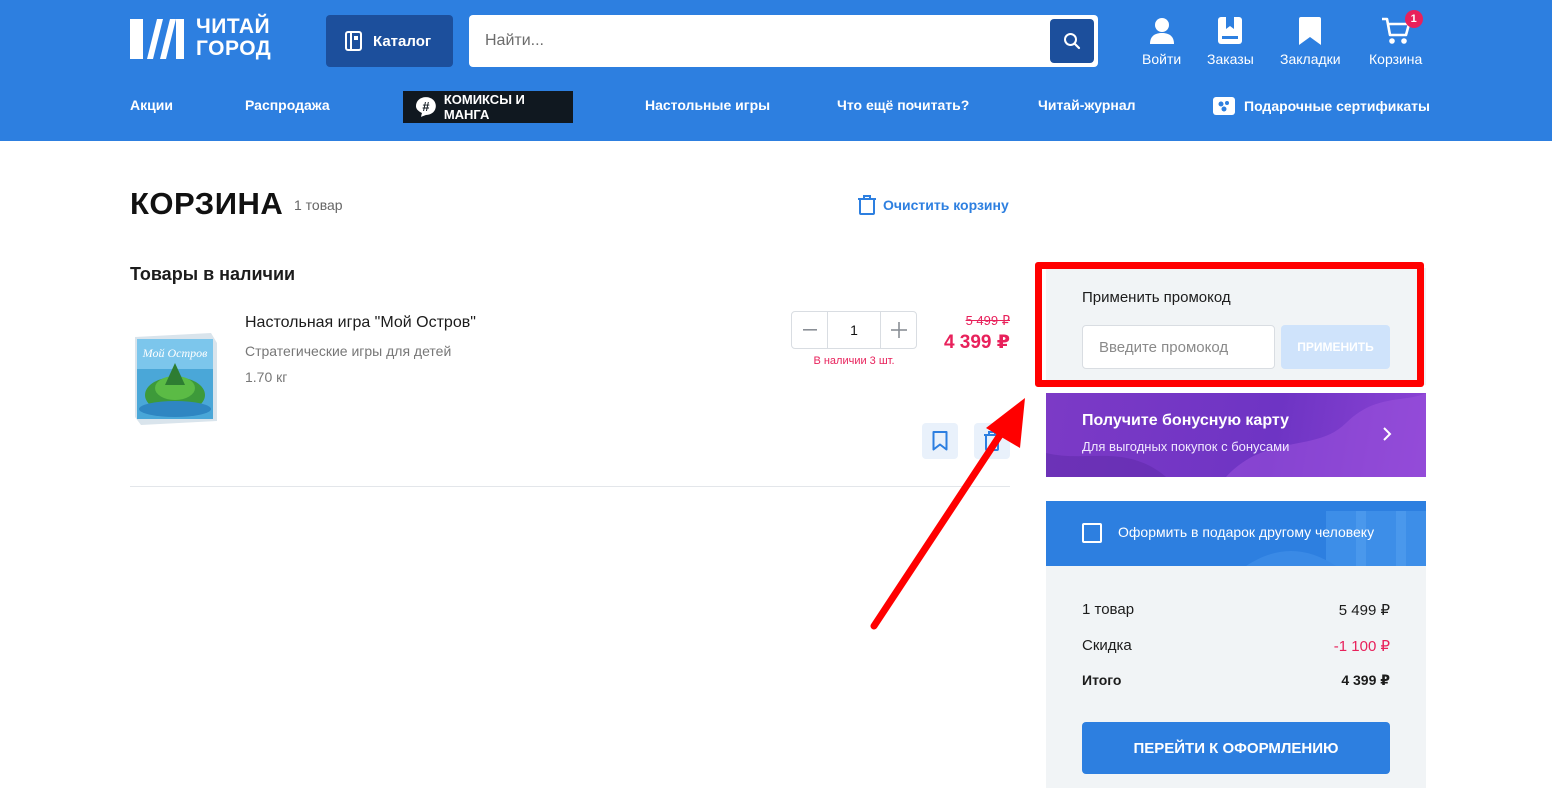 This screenshot has height=788, width=1552. What do you see at coordinates (1229, 324) in the screenshot?
I see `annotation-highlight-frame` at bounding box center [1229, 324].